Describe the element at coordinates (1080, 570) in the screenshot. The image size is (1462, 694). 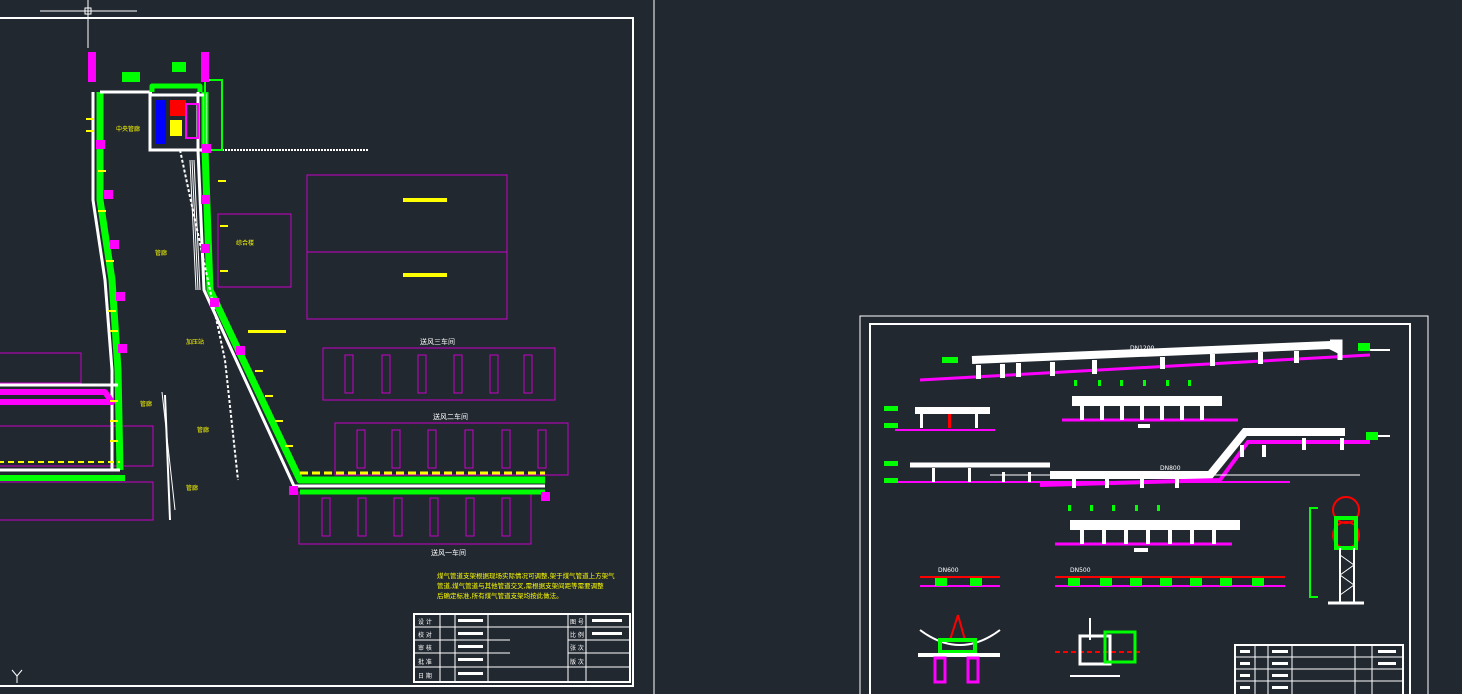
I see `detail-label-cross2: DN500` at that location.